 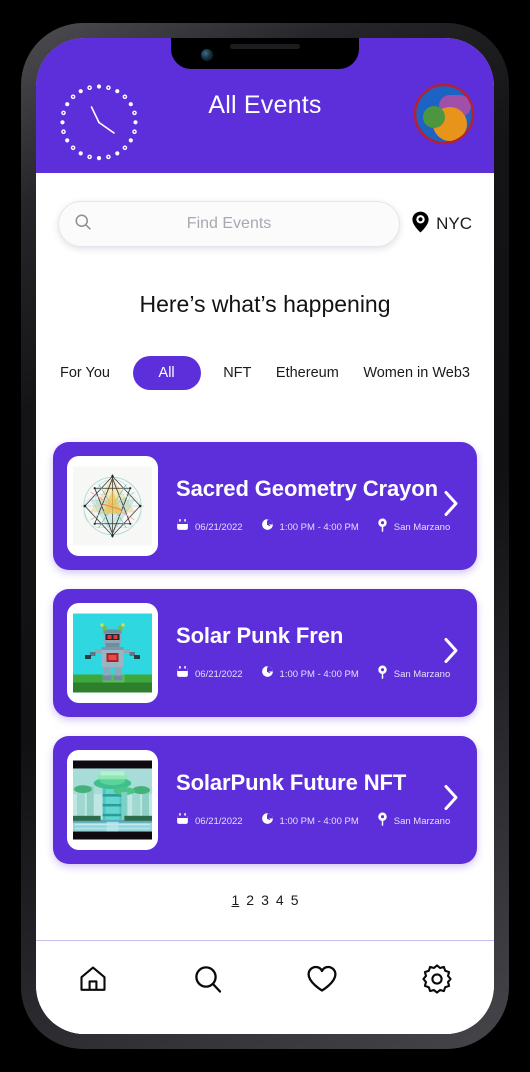 I want to click on sacred-geometry-art-thumbnail, so click(x=112, y=506).